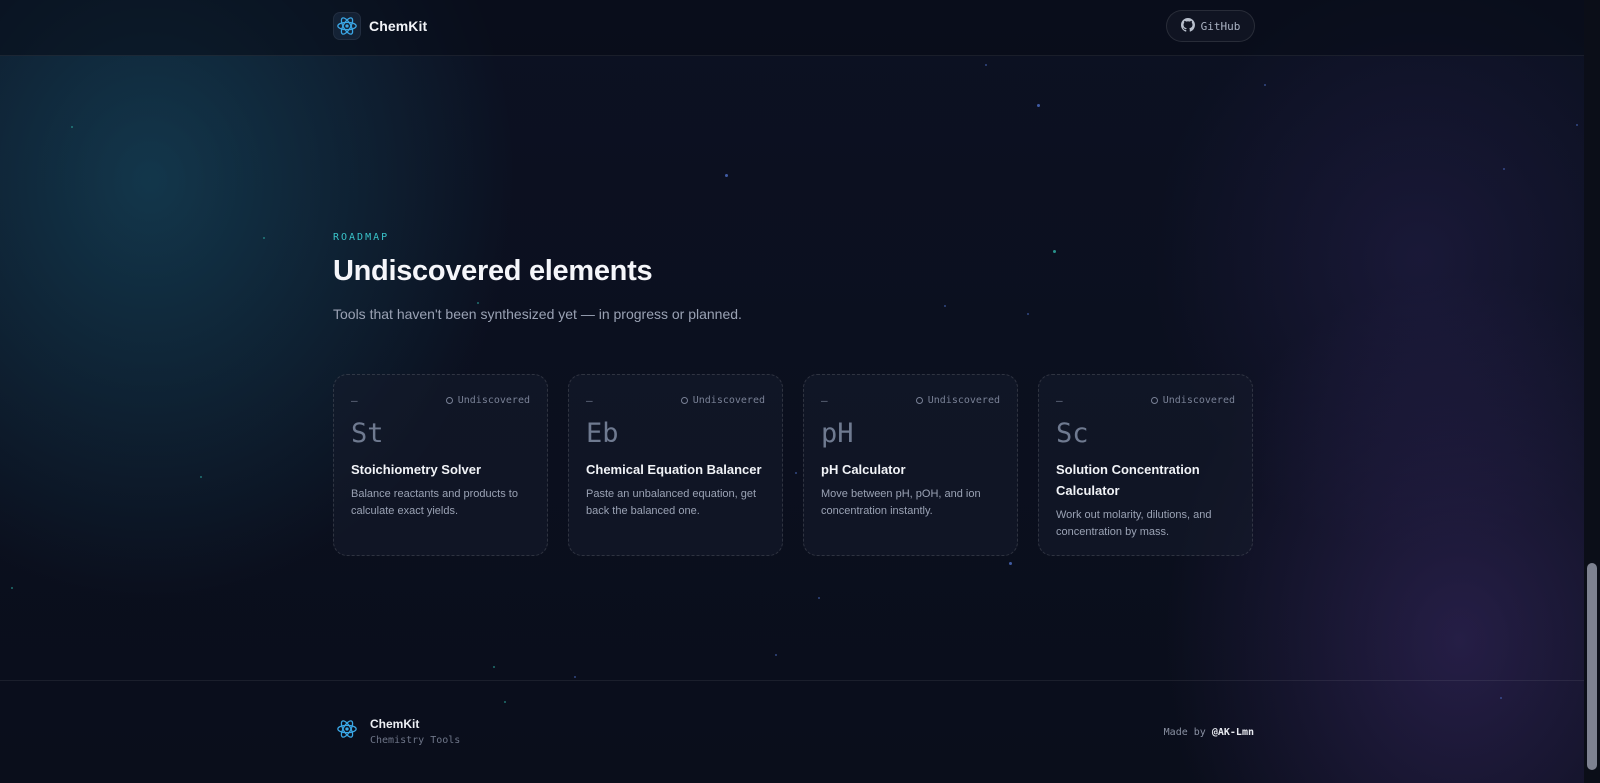  Describe the element at coordinates (1187, 26) in the screenshot. I see `github-icon` at that location.